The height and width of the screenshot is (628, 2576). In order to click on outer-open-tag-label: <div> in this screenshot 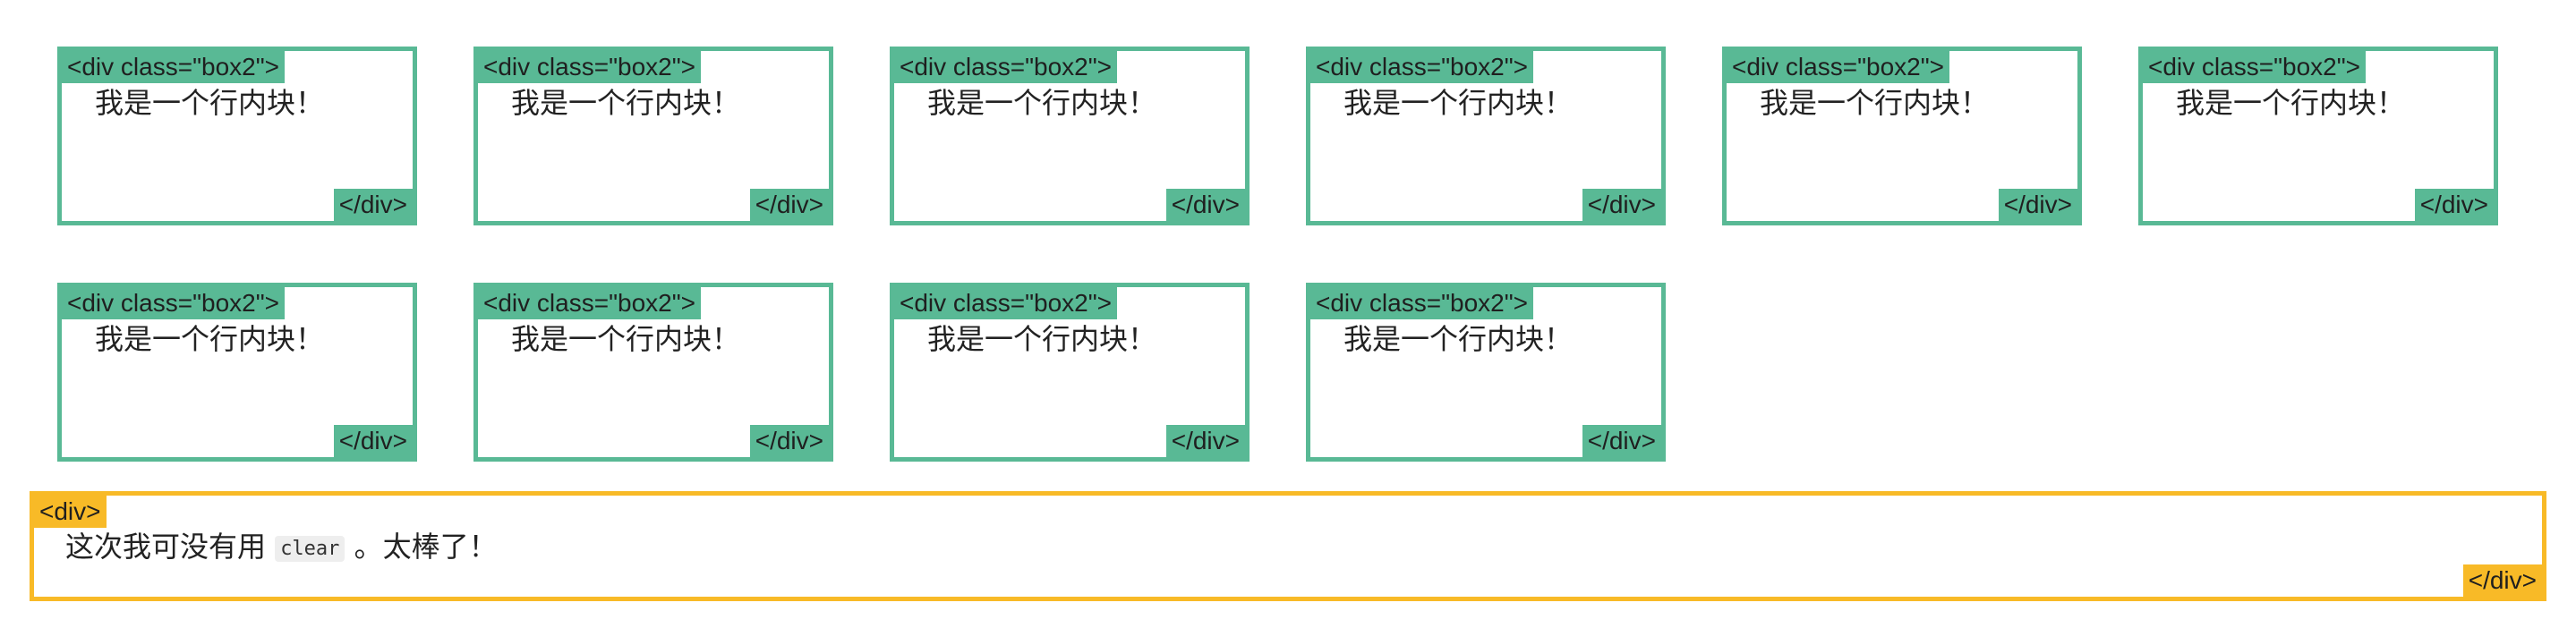, I will do `click(70, 512)`.